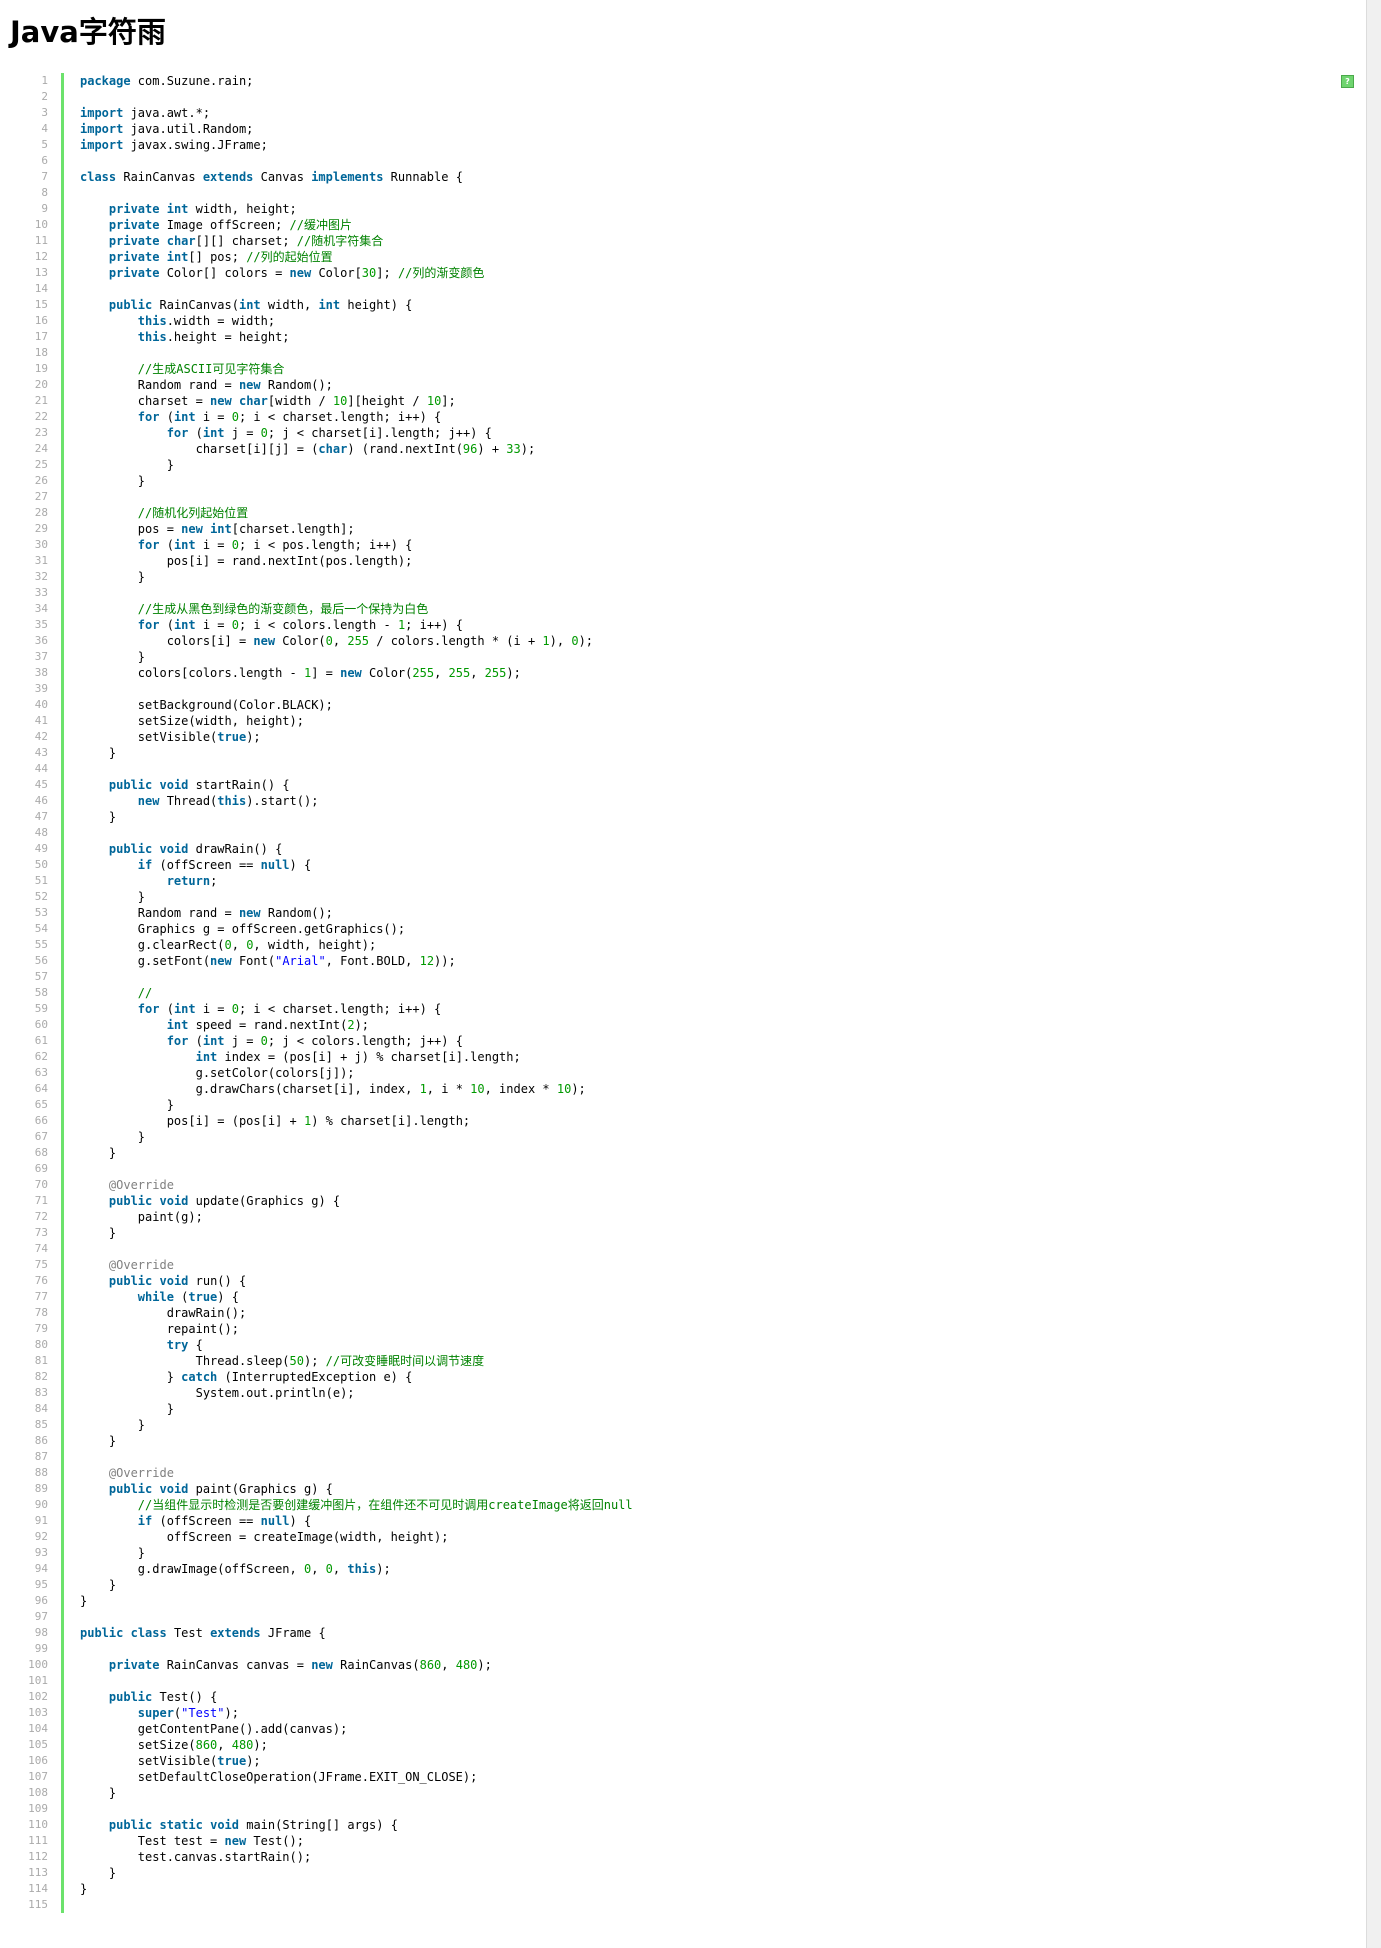  I want to click on code-text: new Thread(this).start();, so click(228, 801).